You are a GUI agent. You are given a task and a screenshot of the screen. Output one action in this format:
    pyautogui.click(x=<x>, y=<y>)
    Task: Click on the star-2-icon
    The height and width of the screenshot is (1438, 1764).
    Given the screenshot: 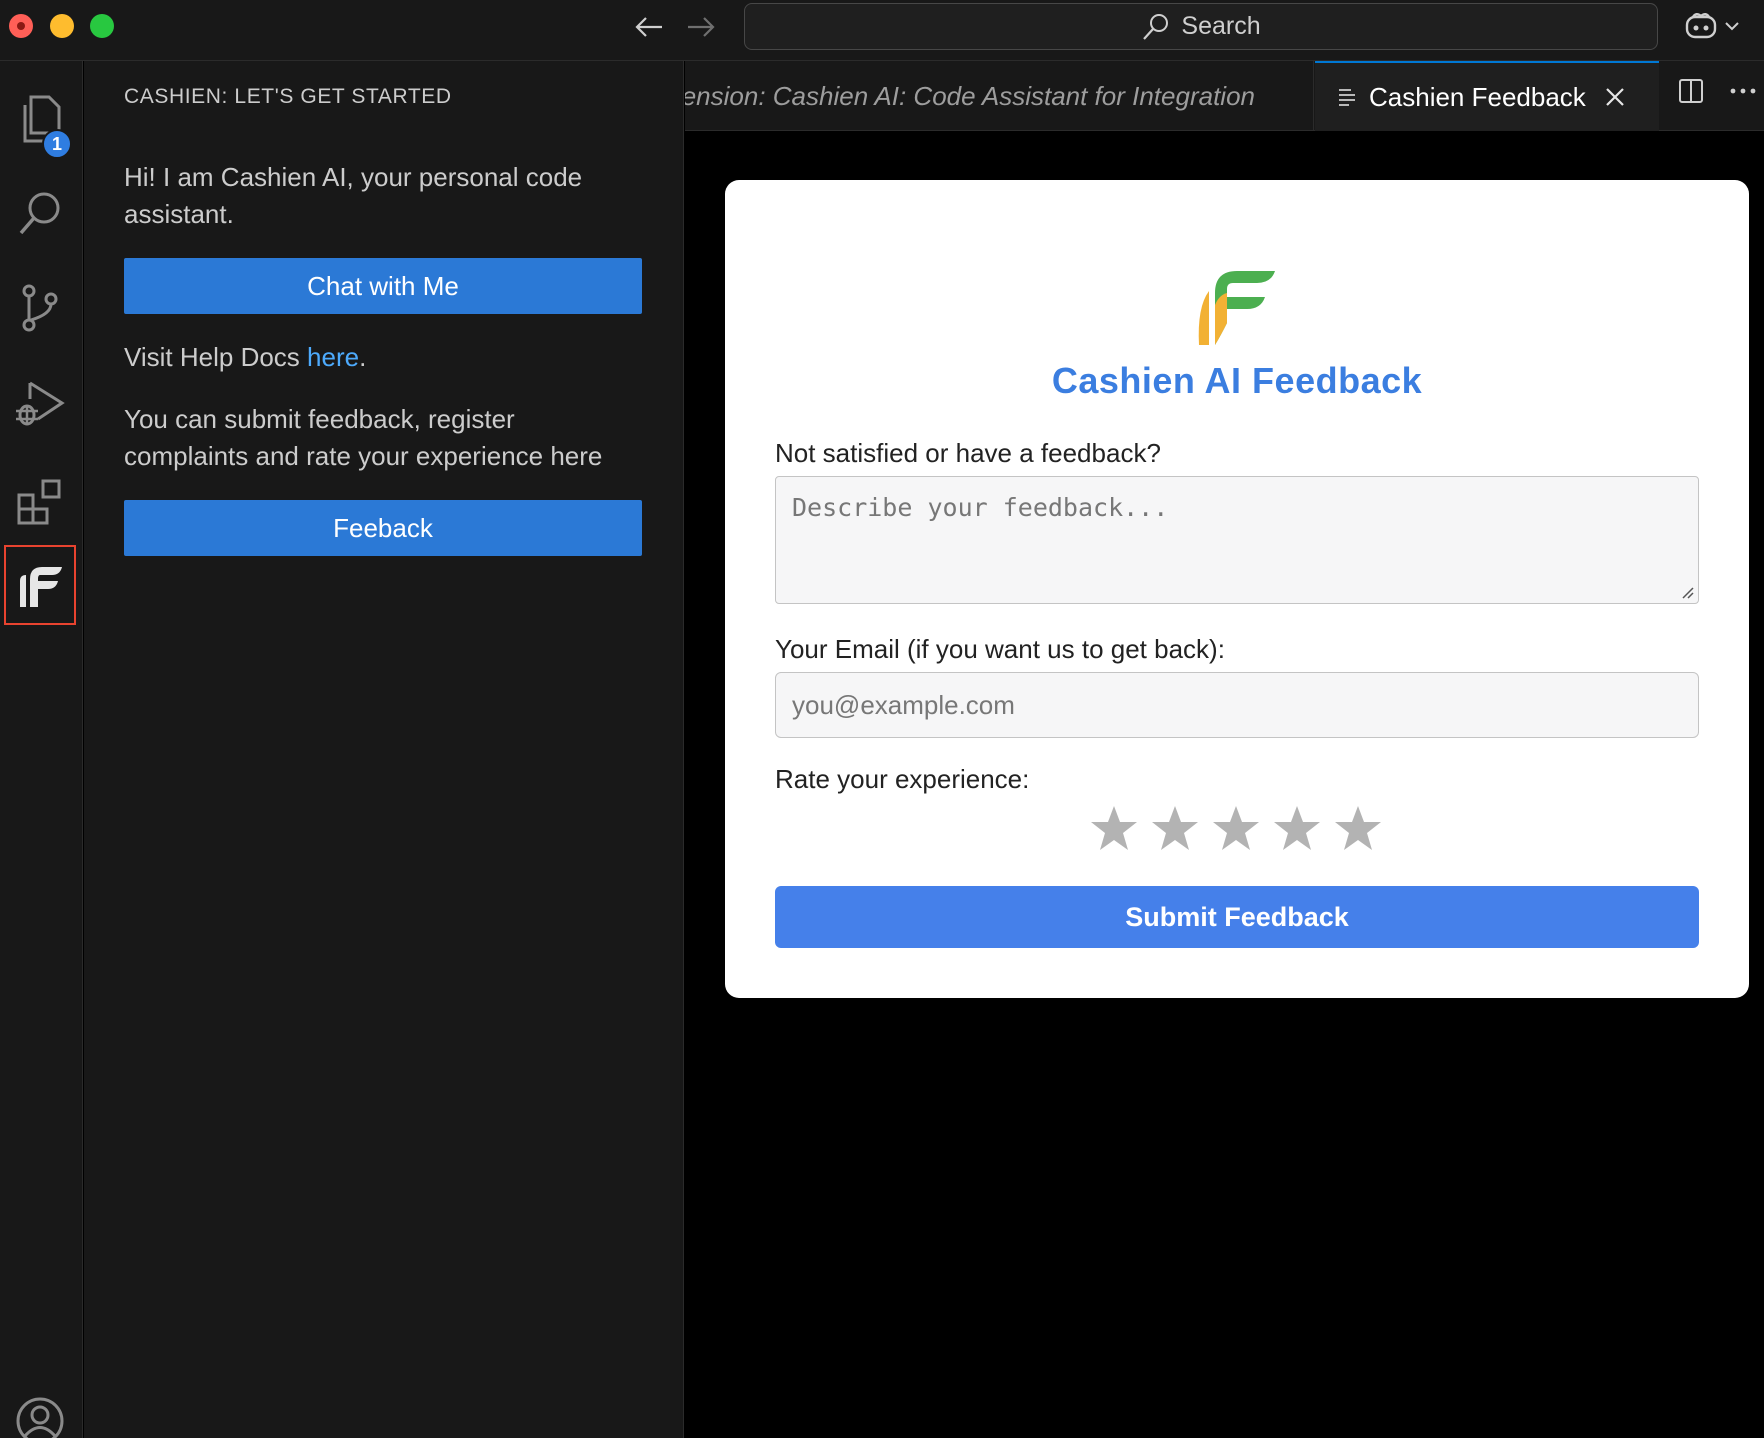 What is the action you would take?
    pyautogui.click(x=1175, y=829)
    